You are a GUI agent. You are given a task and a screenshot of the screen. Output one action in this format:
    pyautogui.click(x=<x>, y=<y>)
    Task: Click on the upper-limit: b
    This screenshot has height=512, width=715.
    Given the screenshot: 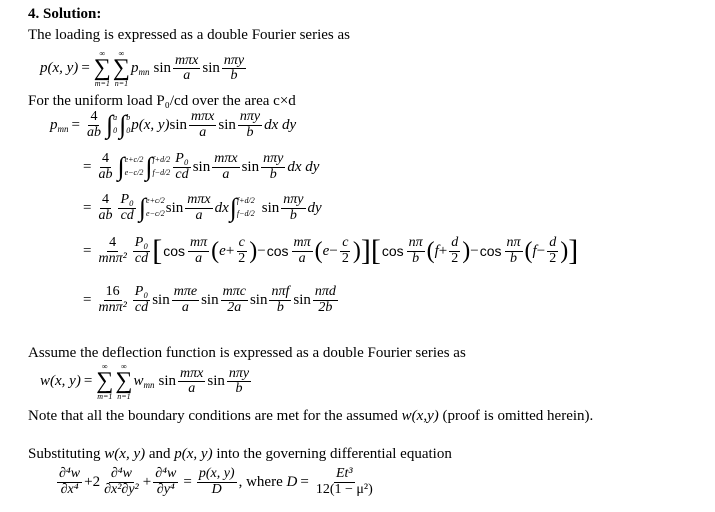 What is the action you would take?
    pyautogui.click(x=128, y=118)
    